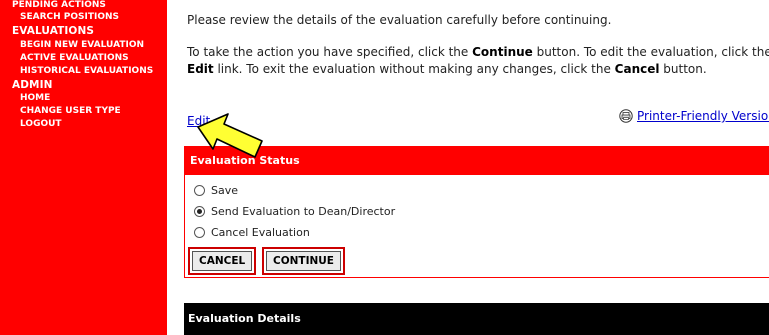 Image resolution: width=769 pixels, height=335 pixels. Describe the element at coordinates (86, 71) in the screenshot. I see `sidebar-item-historical-evaluations: HISTORICAL EVALUATIONS` at that location.